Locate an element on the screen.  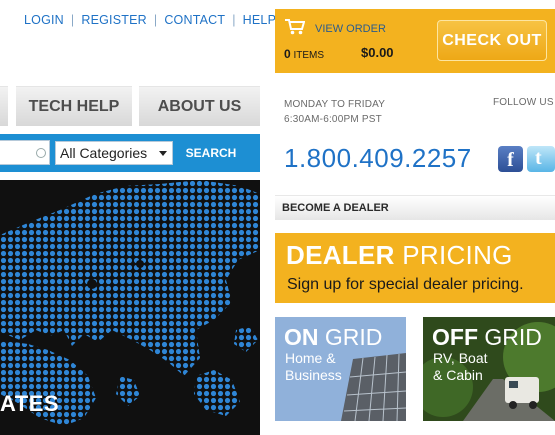
search-button: SEARCH is located at coordinates (211, 153).